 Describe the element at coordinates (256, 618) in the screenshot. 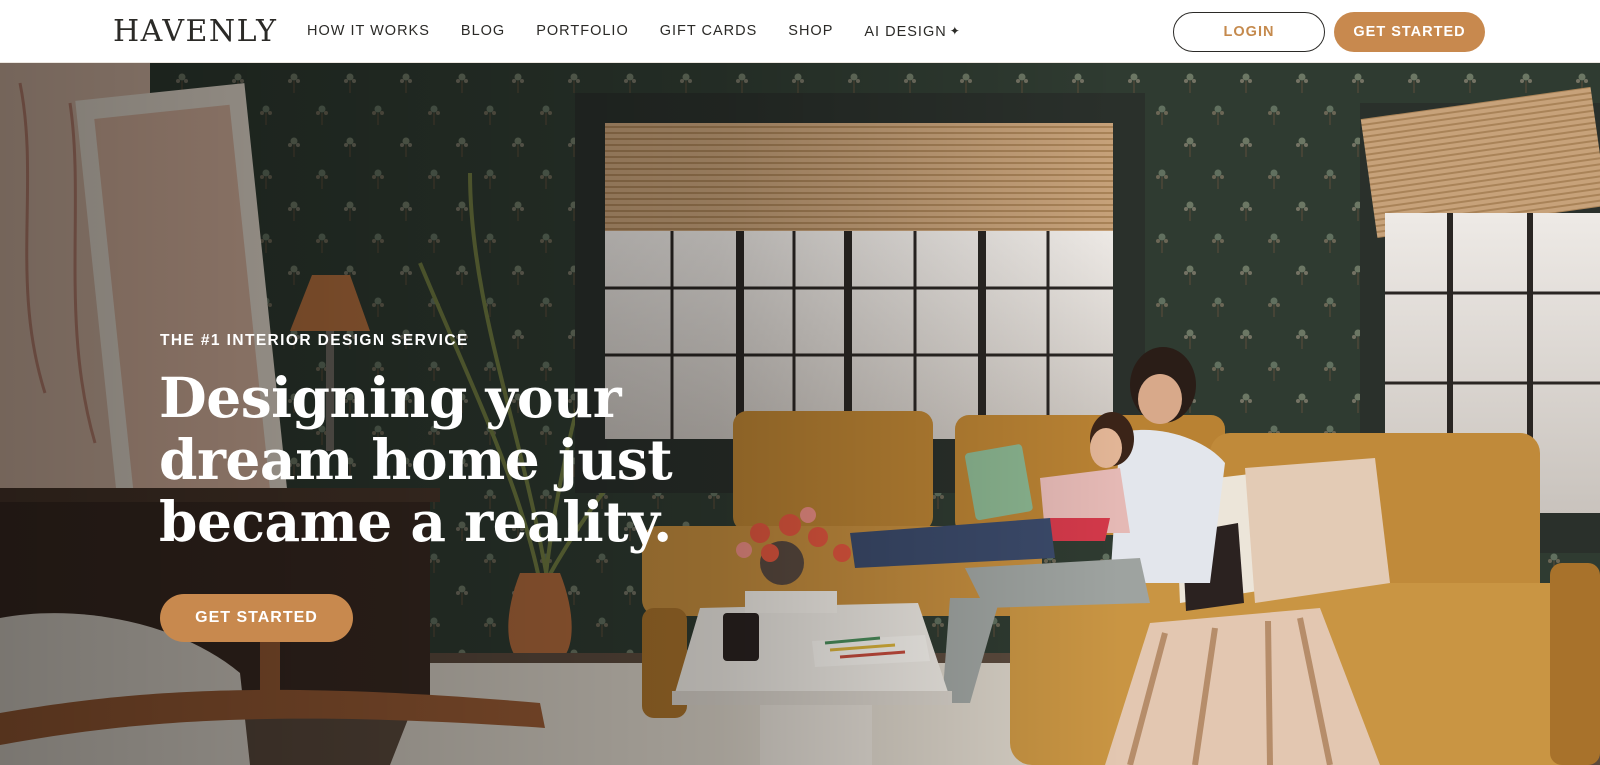

I see `hero-get-started-button: GET STARTED` at that location.